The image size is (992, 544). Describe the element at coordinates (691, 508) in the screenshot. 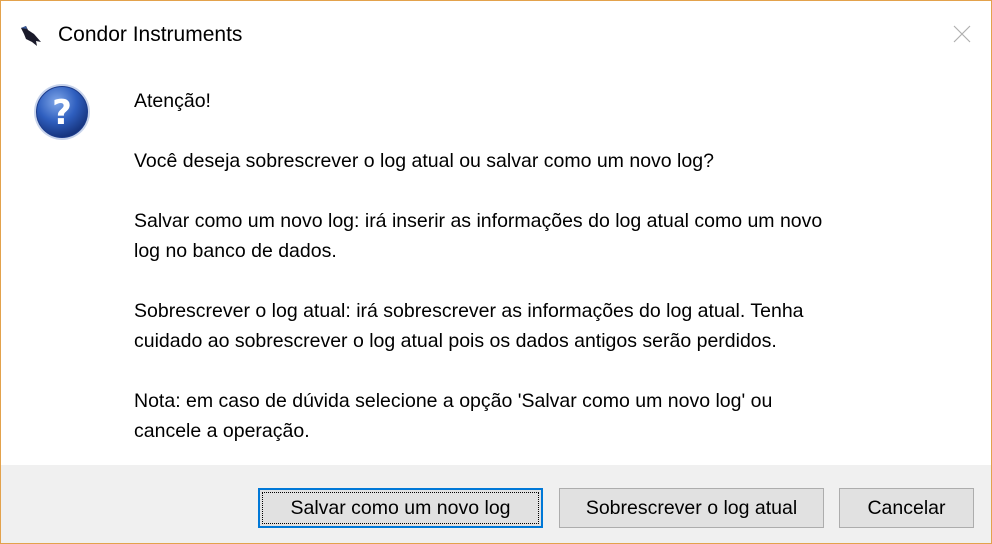

I see `overwrite-log-button: Sobrescrever o log atual` at that location.